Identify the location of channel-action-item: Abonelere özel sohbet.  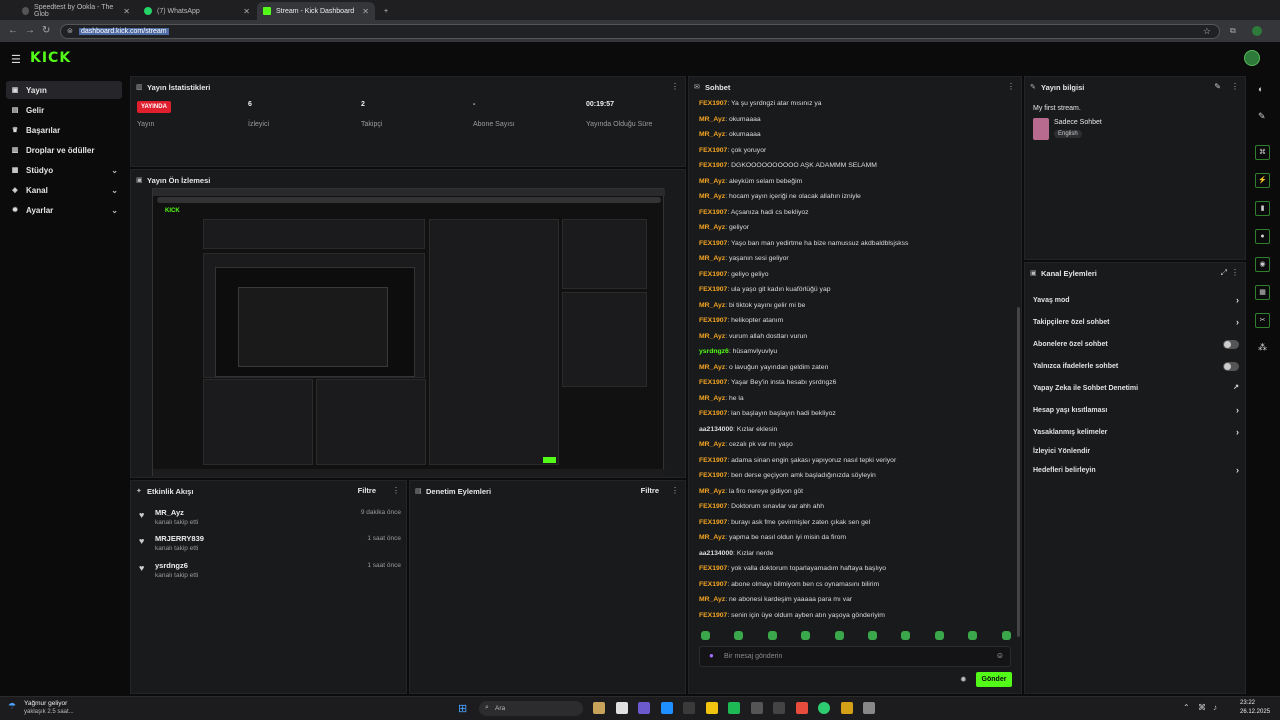
(1136, 346).